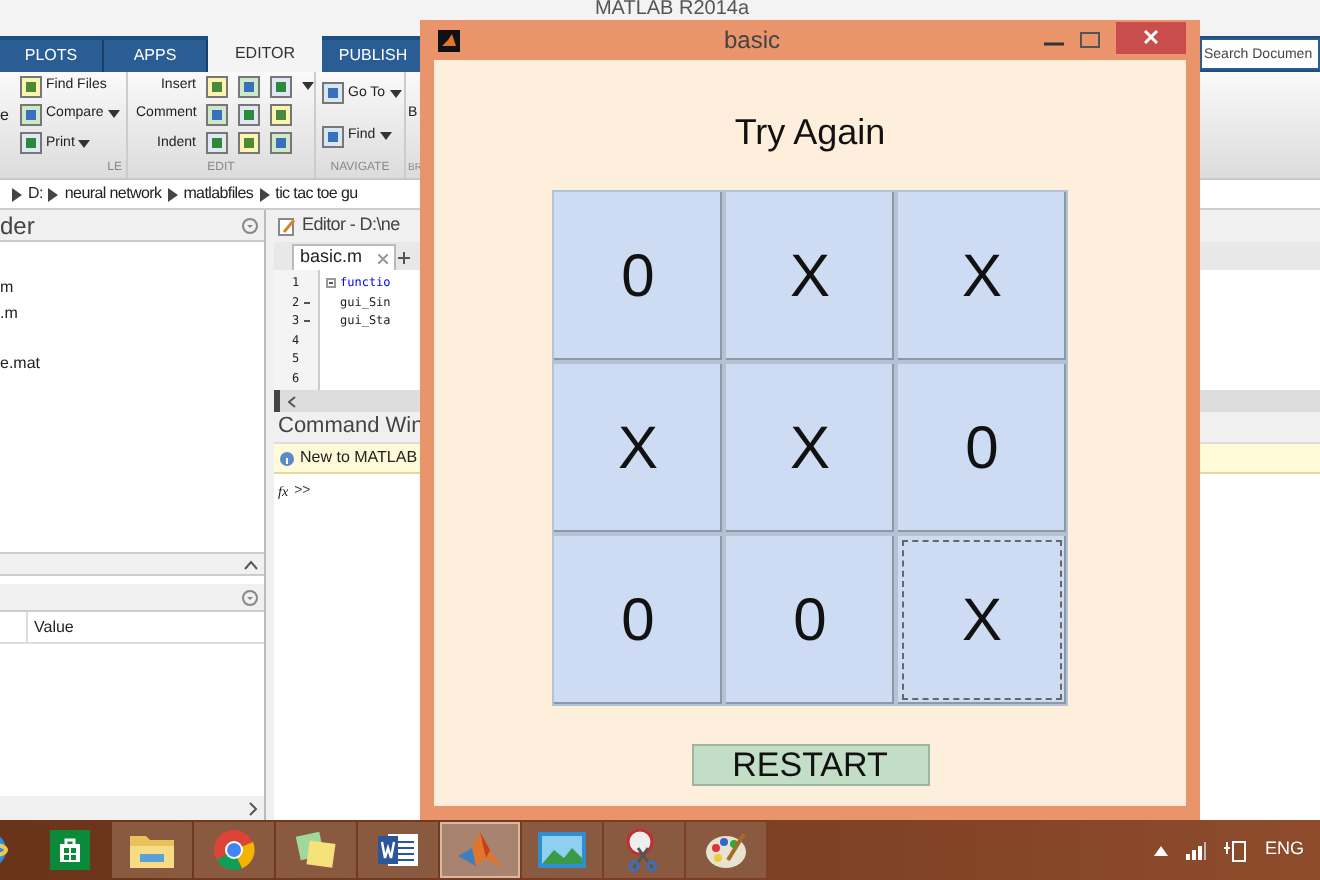  I want to click on panel-title: Editor - D:\ne, so click(351, 225).